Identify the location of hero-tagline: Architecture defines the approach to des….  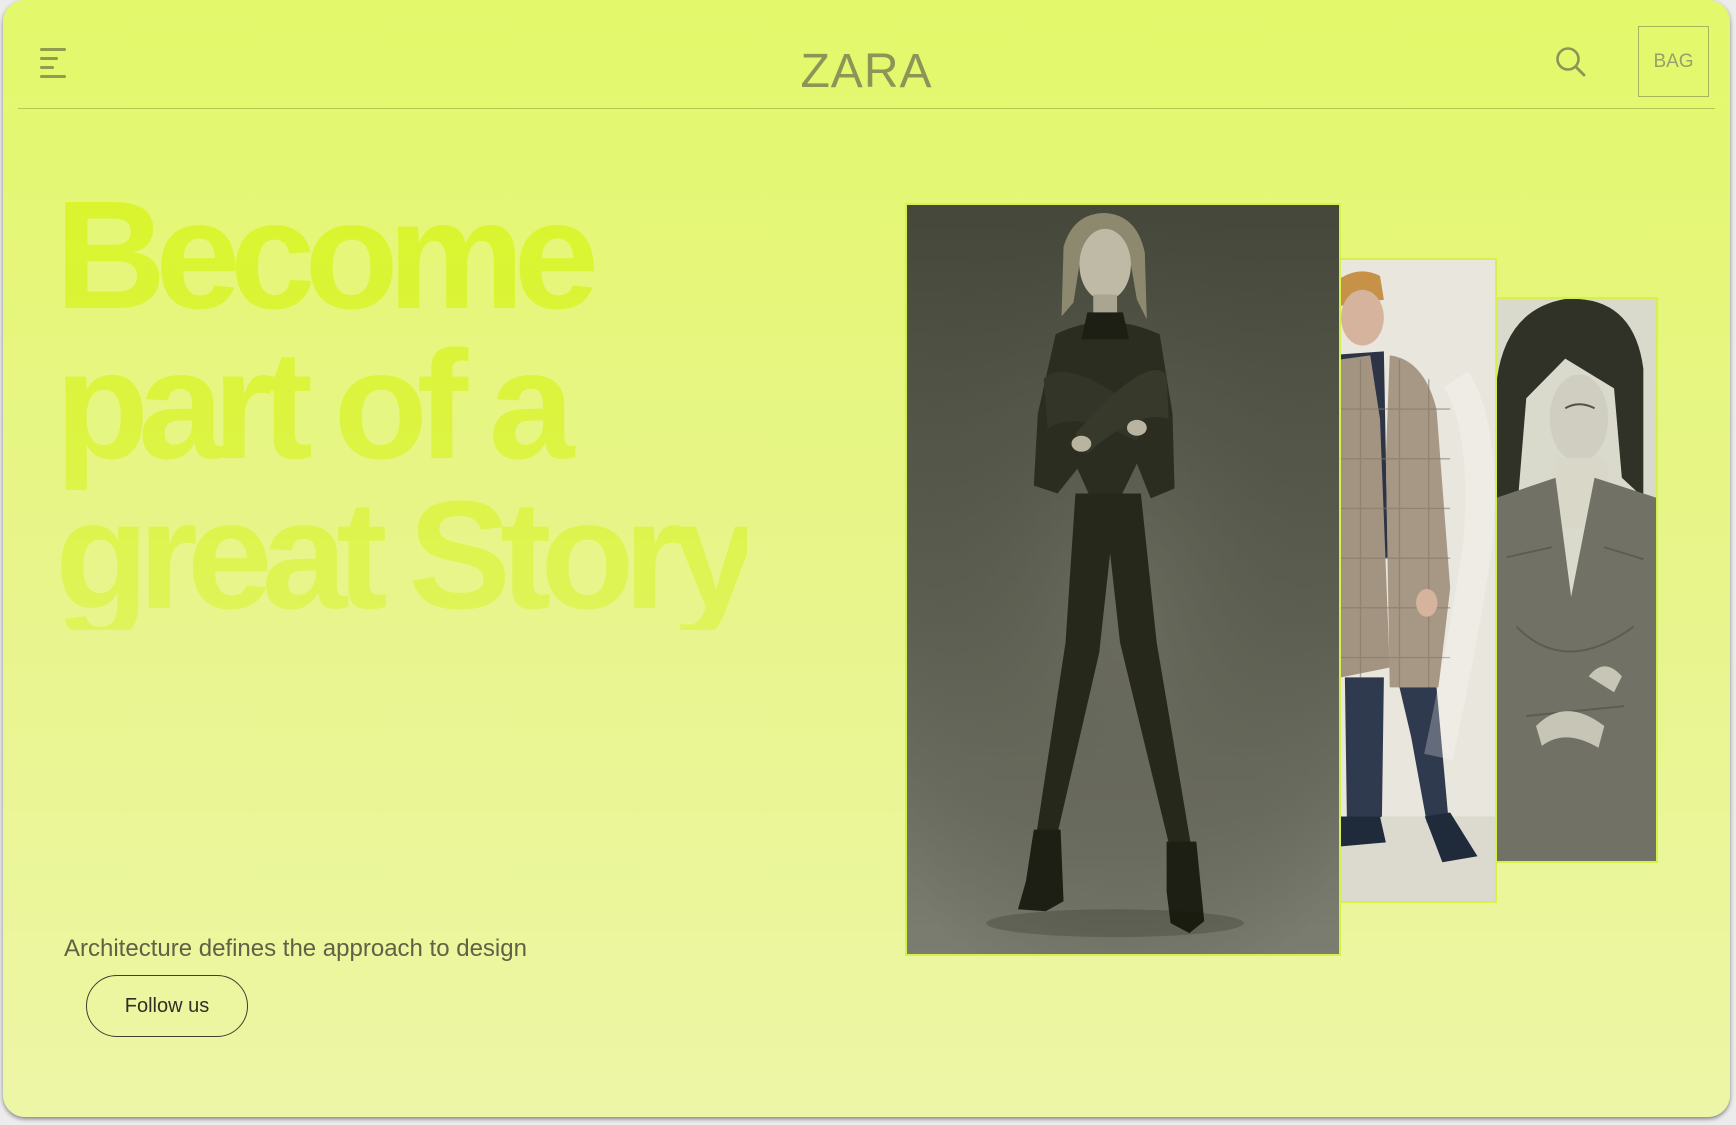
(295, 948).